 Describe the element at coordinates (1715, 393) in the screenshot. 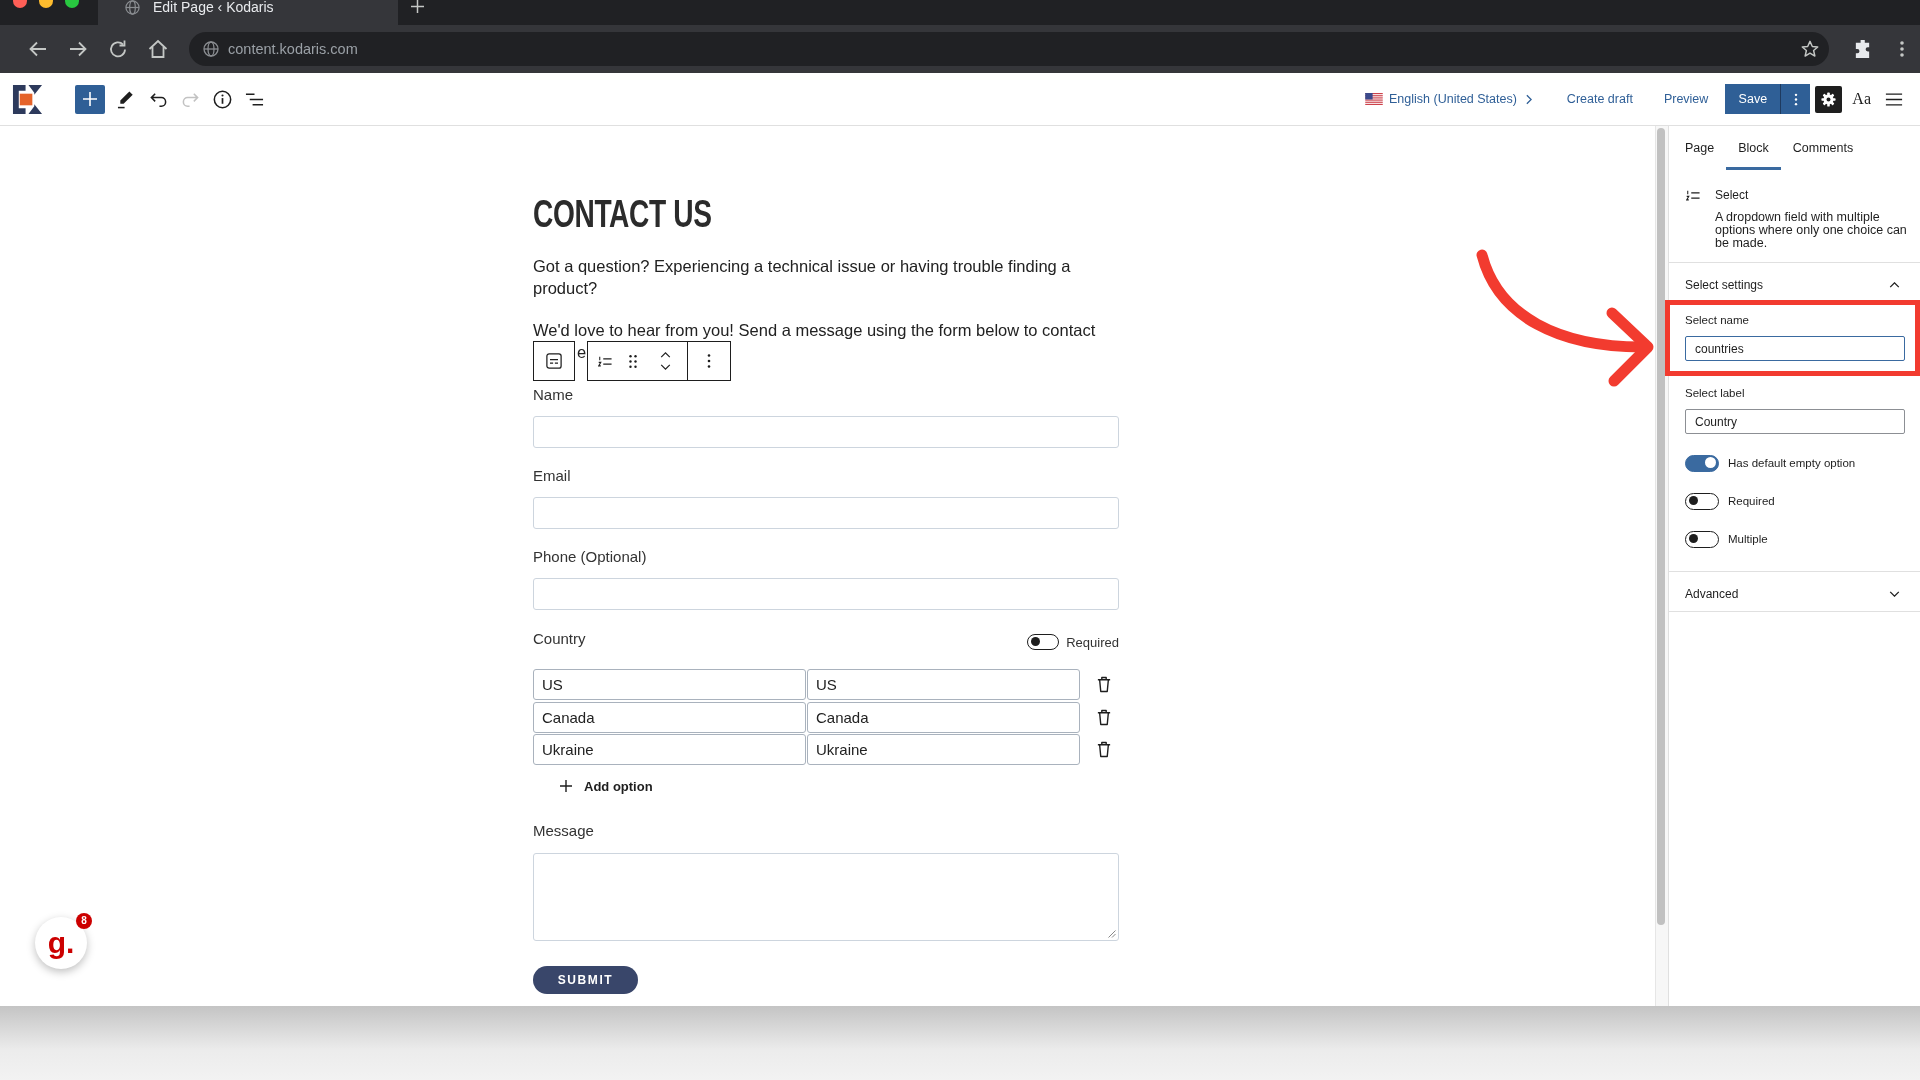

I see `field-label: Select label` at that location.